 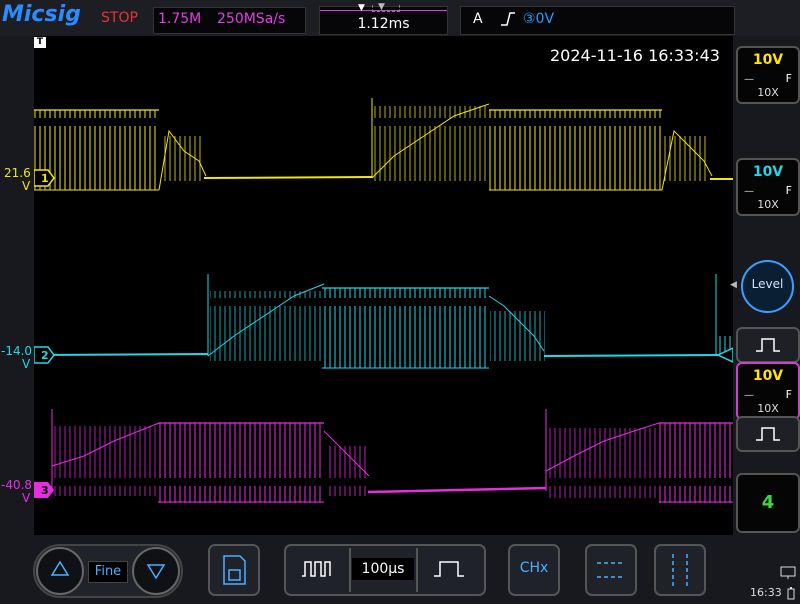 I want to click on narrow-pulse-icon, so click(x=449, y=569).